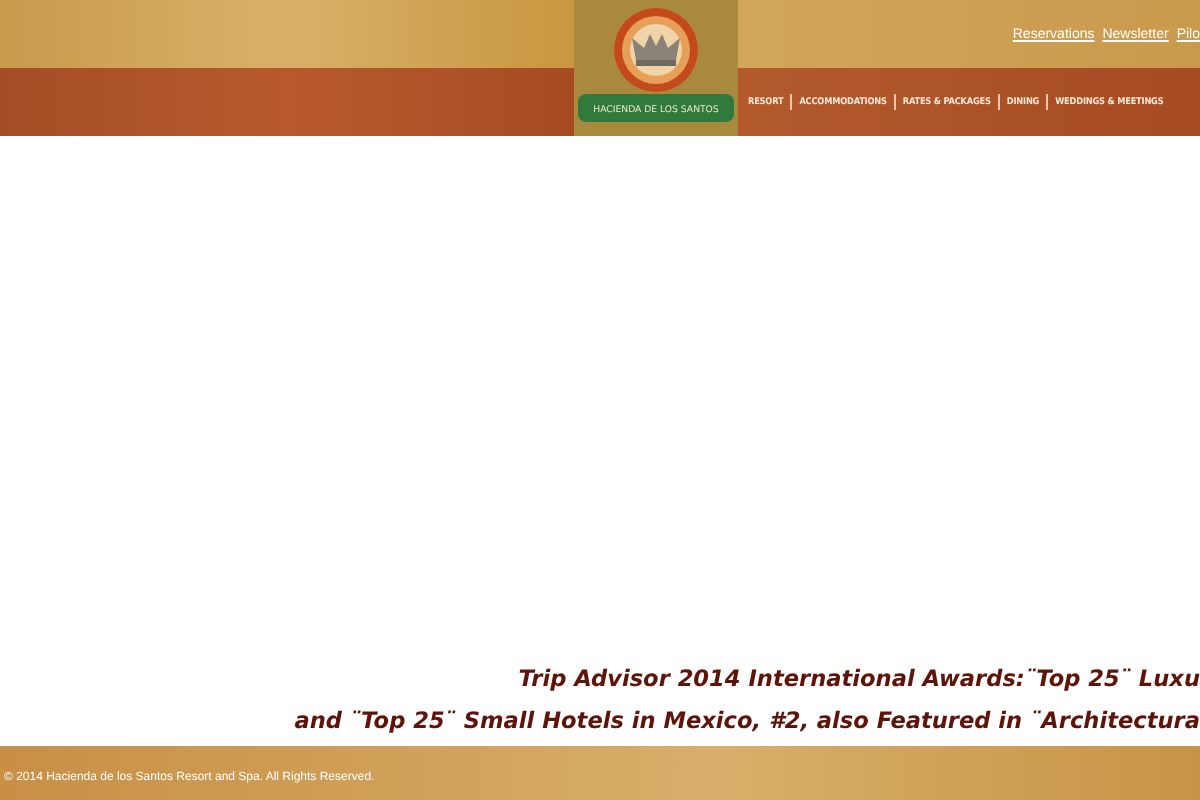 The image size is (1200, 800). I want to click on award-text: Trip Advisor 2014 International Awards:¨Top 25¨ Luxu, so click(859, 679).